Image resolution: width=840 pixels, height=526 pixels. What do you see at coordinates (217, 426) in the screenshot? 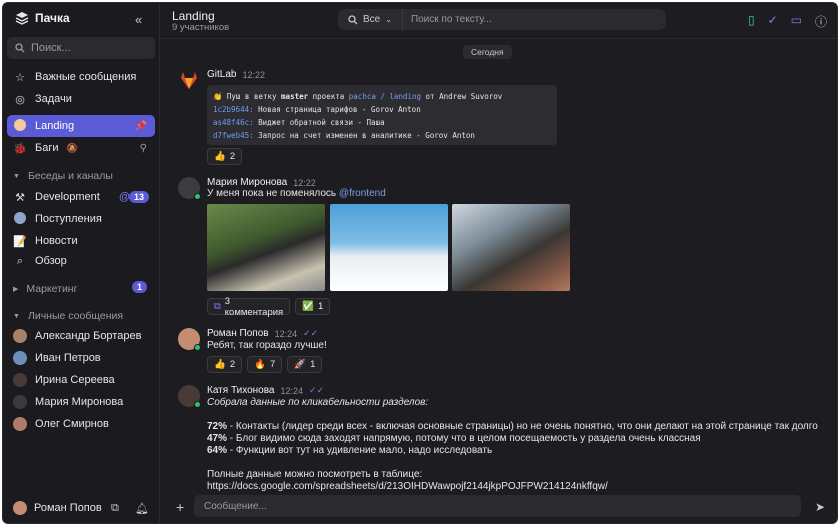
I see `stat-percent: 72%` at bounding box center [217, 426].